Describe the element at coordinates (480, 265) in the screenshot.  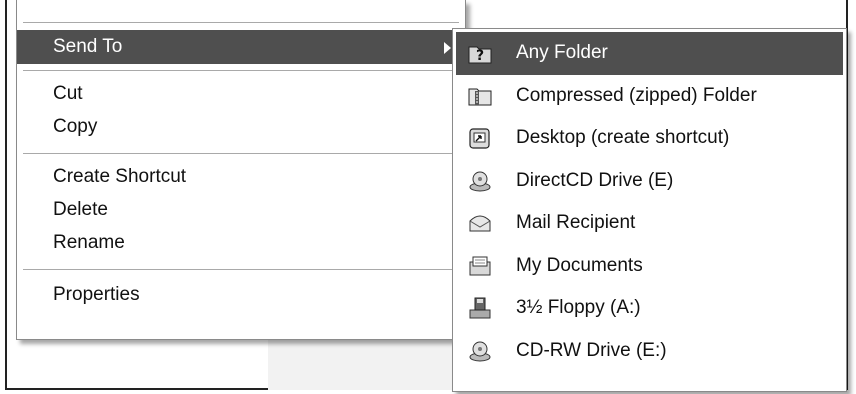
I see `documents-icon` at that location.